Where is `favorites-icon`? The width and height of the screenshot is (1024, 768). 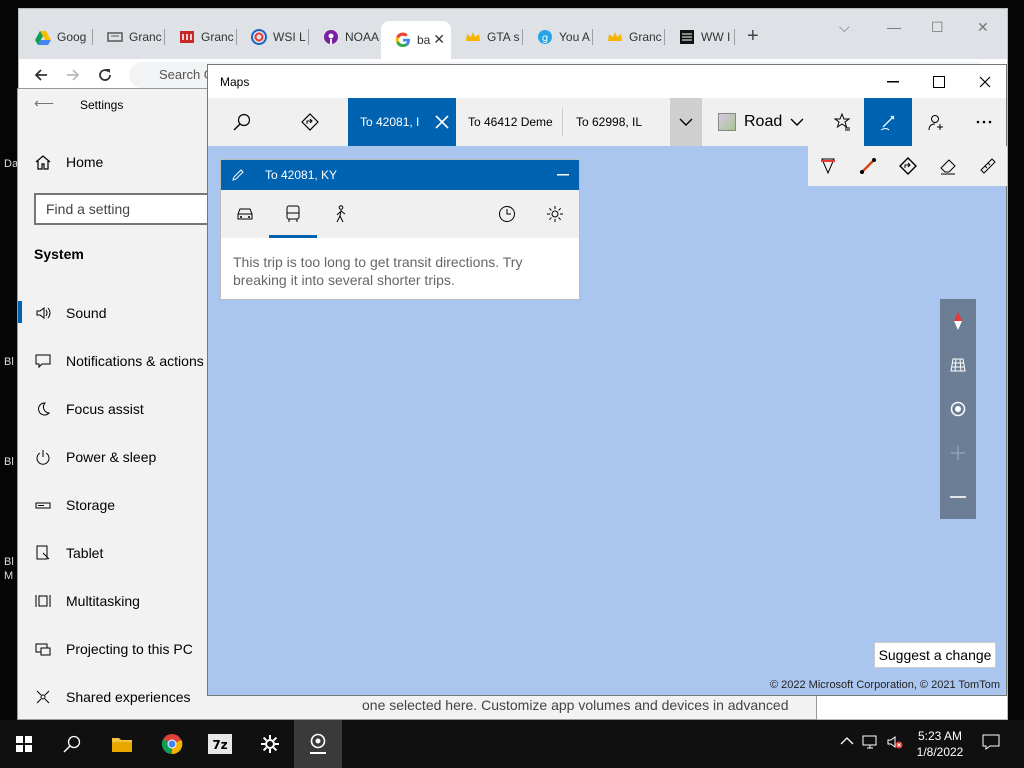
favorites-icon is located at coordinates (842, 122).